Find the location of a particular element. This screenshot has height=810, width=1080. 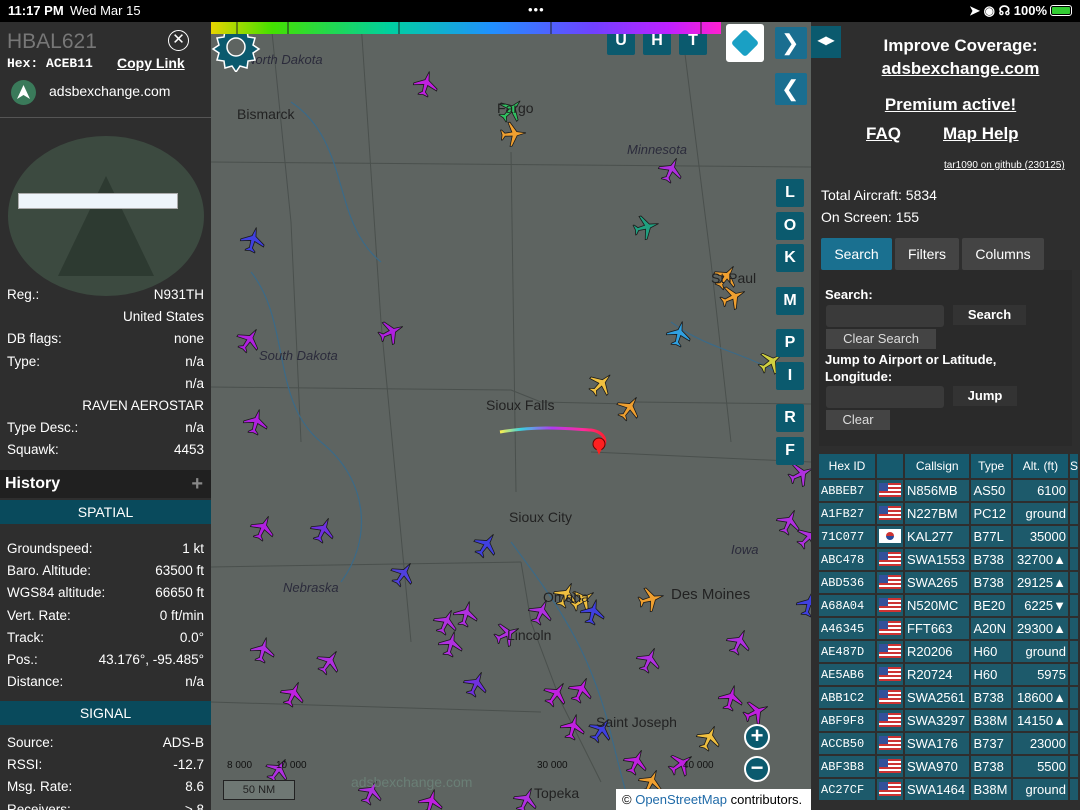

tab-columns: Columns is located at coordinates (1003, 254).